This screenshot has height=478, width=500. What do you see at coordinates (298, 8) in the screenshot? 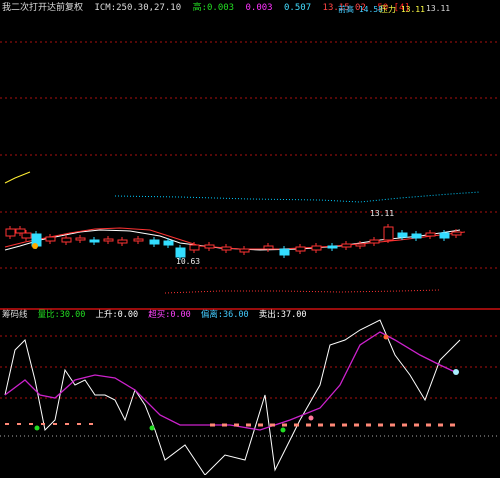
I see `header-value: 0.507` at bounding box center [298, 8].